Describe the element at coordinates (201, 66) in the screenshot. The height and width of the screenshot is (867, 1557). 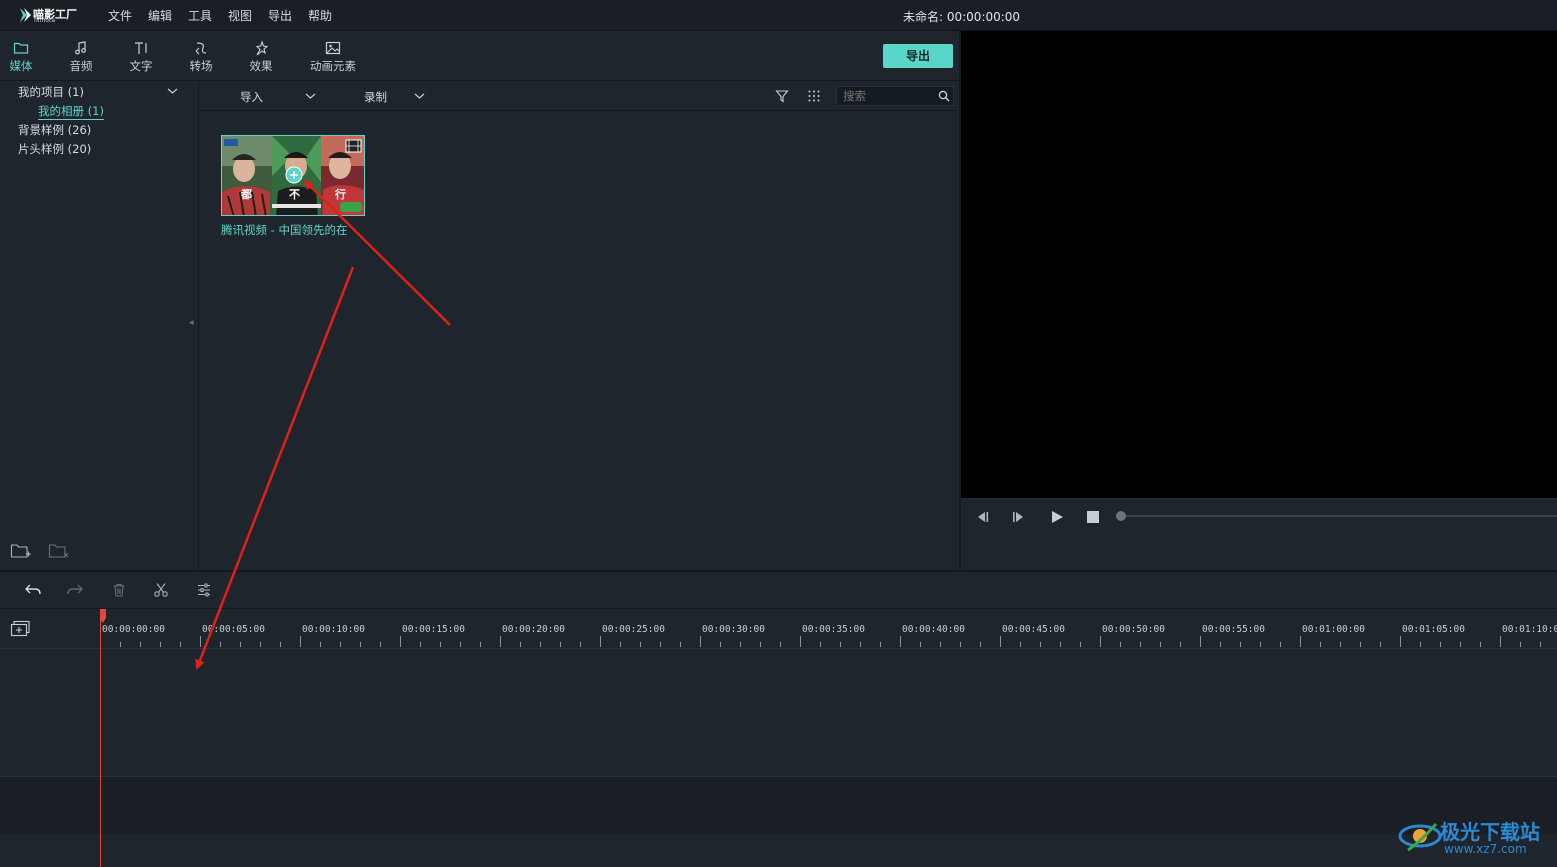
I see `tab-transition-label: 转场` at that location.